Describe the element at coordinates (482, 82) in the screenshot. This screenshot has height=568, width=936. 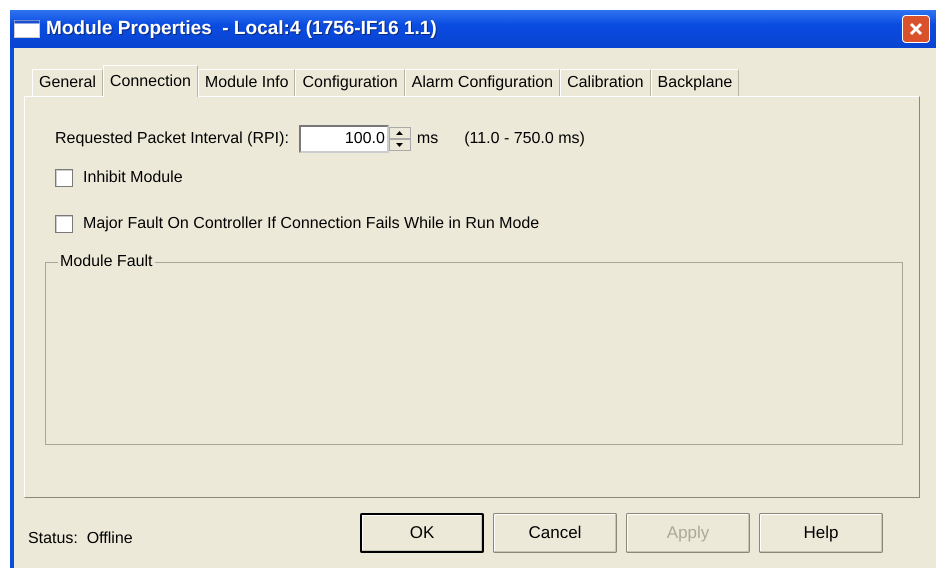
I see `tab: Alarm Configuration` at that location.